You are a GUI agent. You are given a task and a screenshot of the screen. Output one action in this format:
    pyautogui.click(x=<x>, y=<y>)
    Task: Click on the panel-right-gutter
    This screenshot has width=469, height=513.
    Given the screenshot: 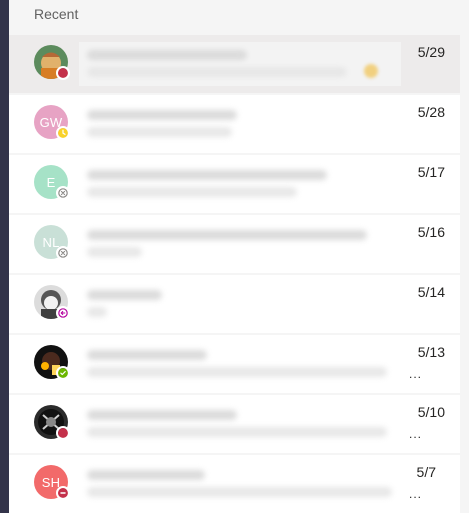 What is the action you would take?
    pyautogui.click(x=465, y=256)
    